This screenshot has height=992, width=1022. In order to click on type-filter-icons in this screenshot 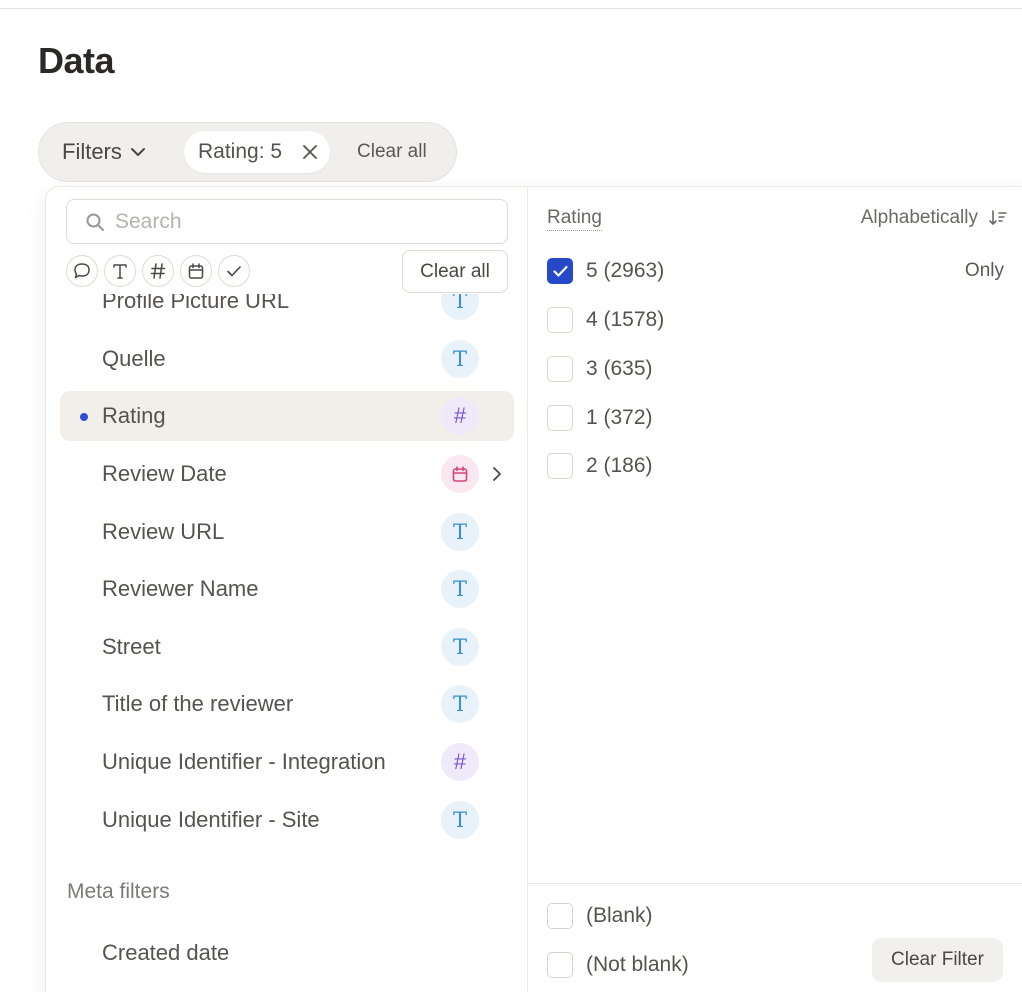, I will do `click(158, 271)`.